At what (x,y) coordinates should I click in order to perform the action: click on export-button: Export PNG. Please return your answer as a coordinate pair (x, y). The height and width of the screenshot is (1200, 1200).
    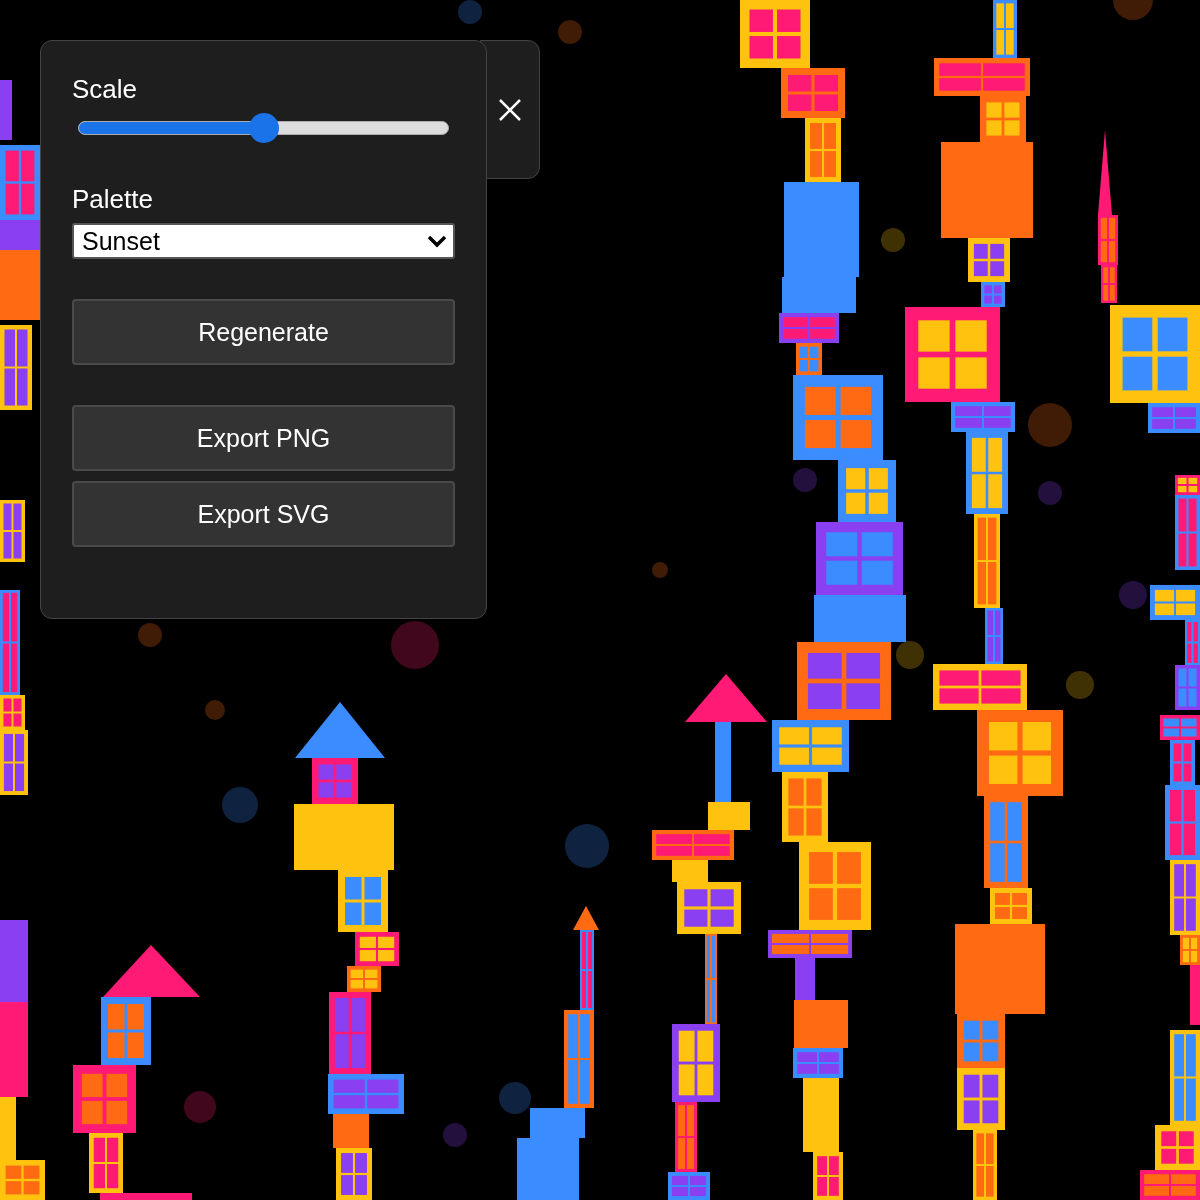
    Looking at the image, I should click on (263, 438).